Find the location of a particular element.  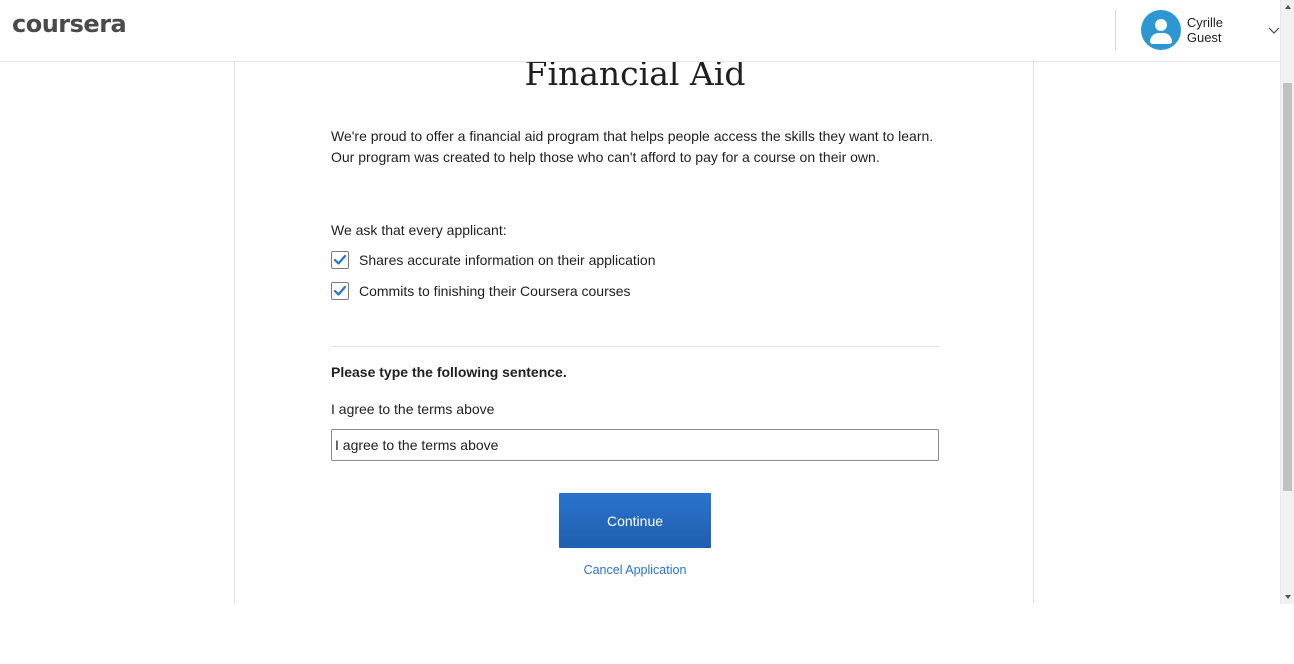

cancel-application-link: Cancel Application is located at coordinates (635, 570).